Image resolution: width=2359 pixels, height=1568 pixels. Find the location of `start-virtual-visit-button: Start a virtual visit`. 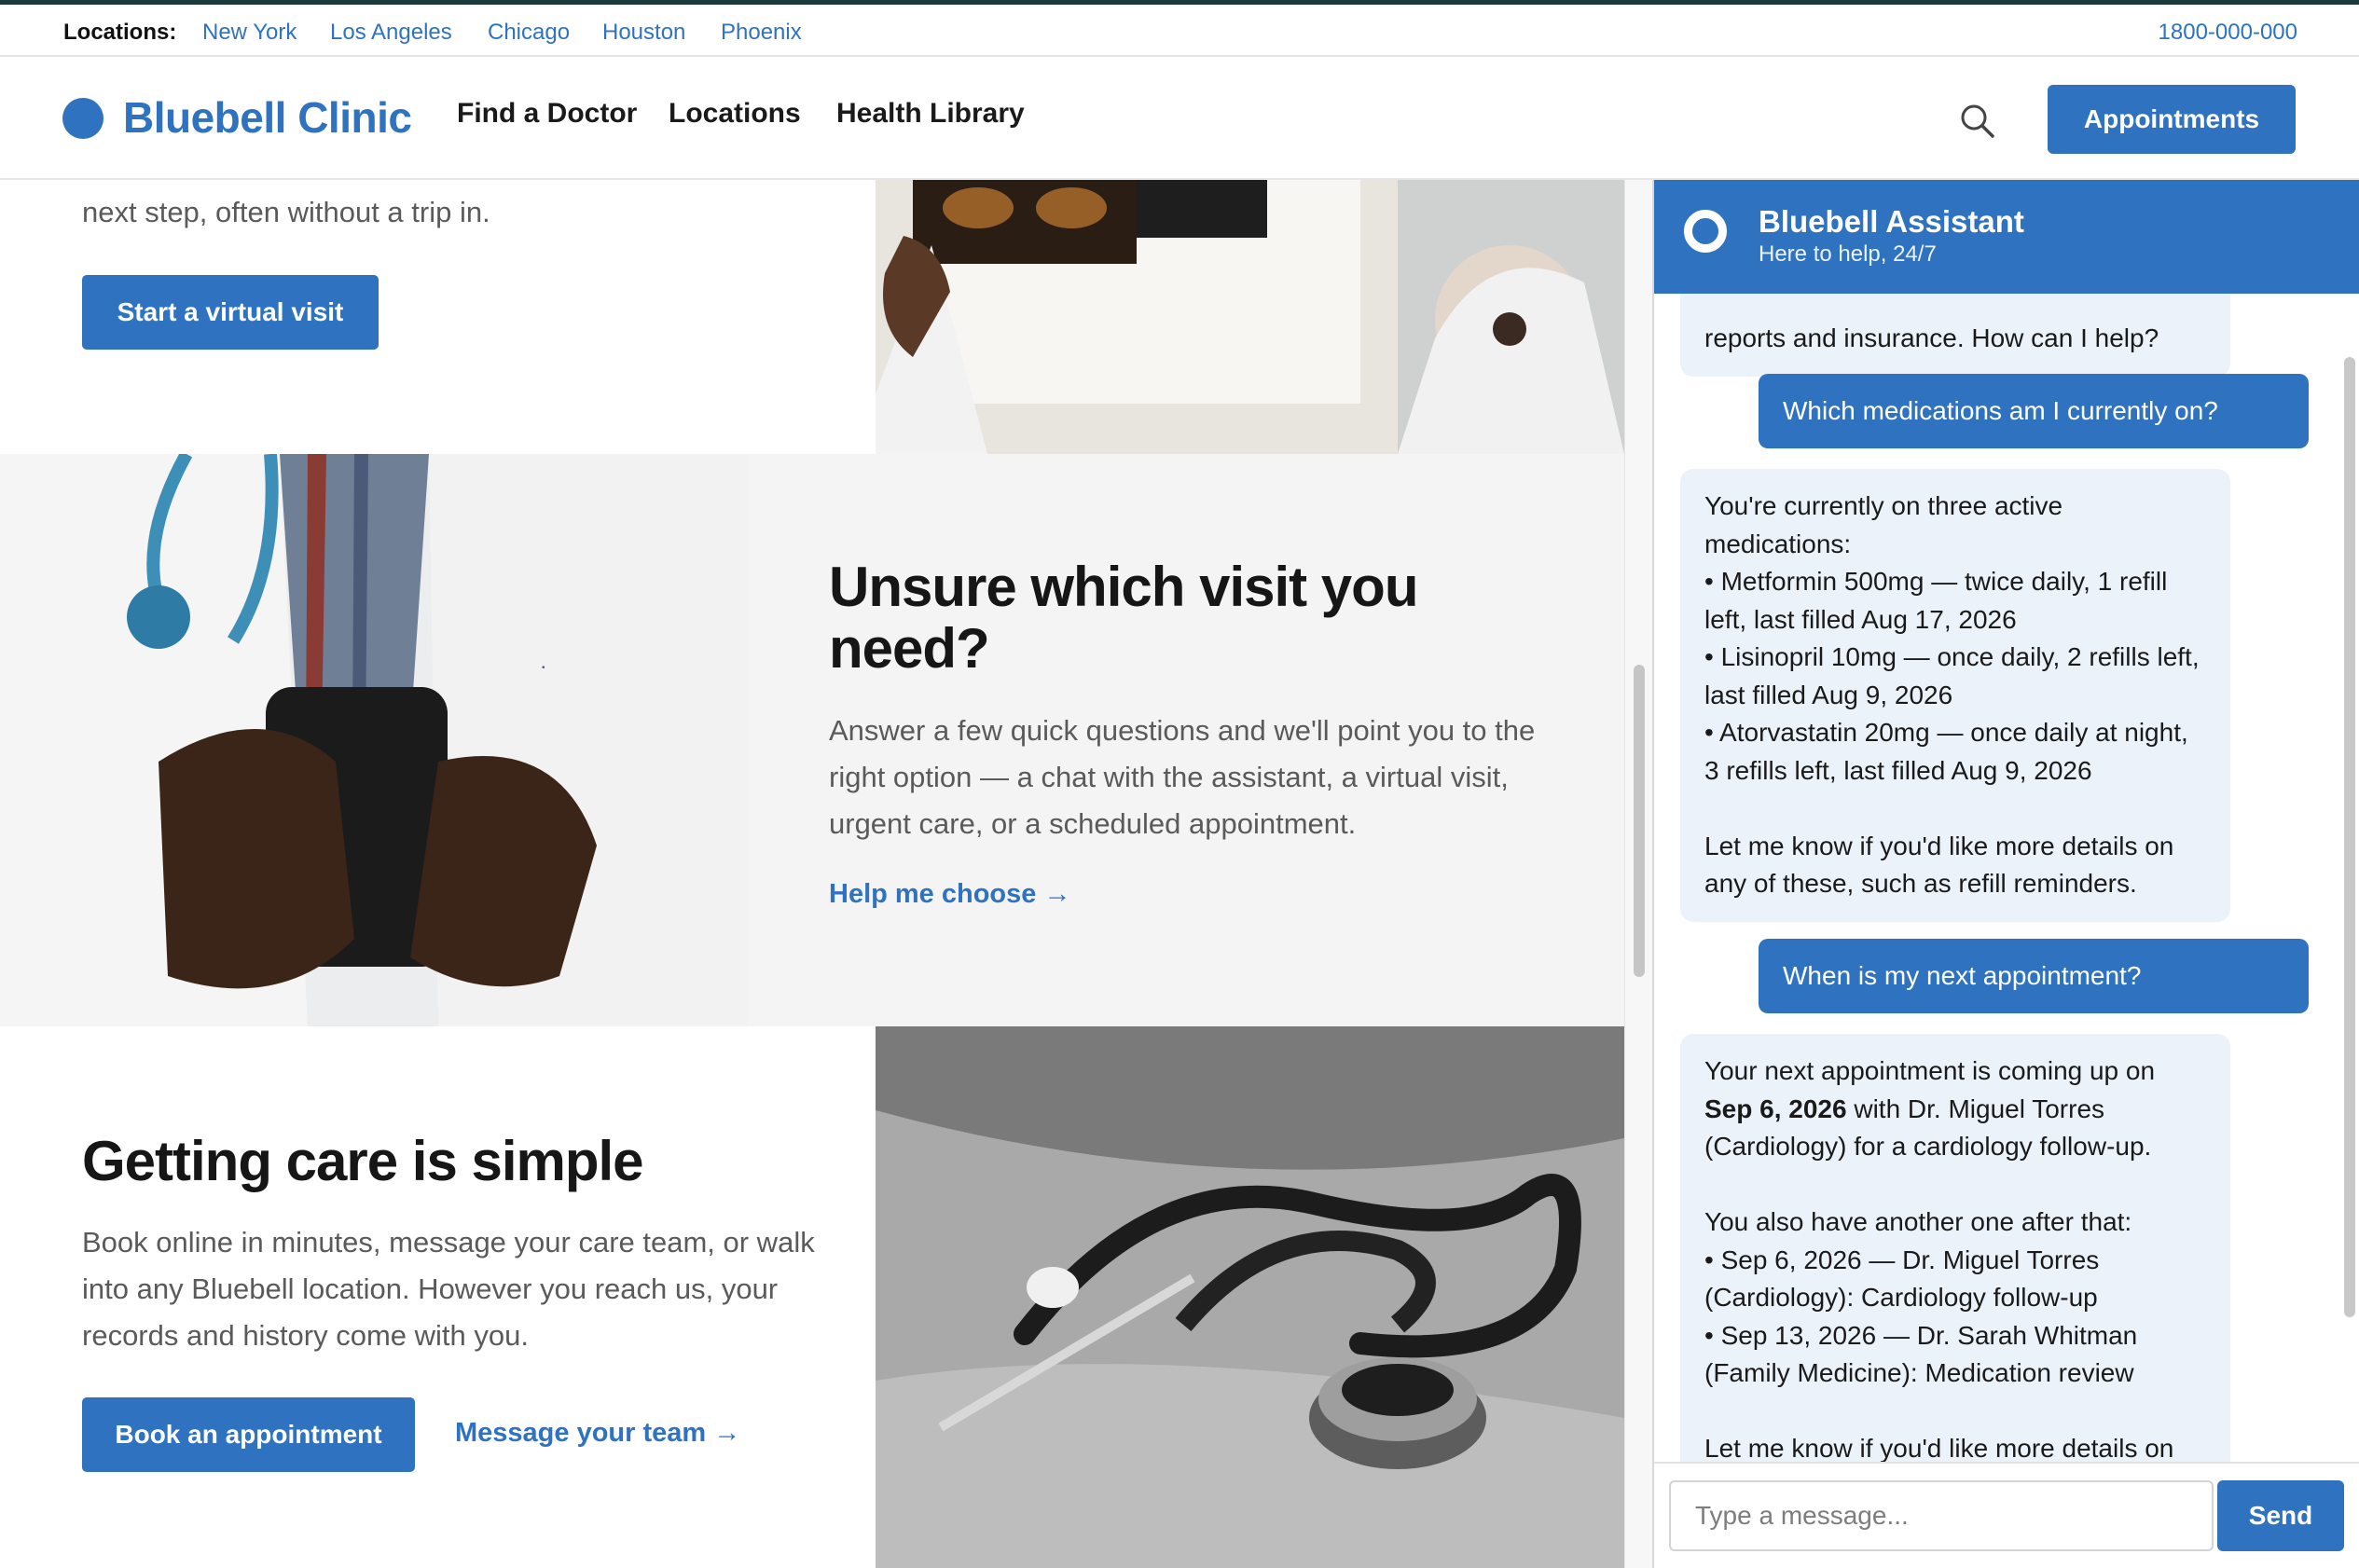

start-virtual-visit-button: Start a virtual visit is located at coordinates (230, 312).